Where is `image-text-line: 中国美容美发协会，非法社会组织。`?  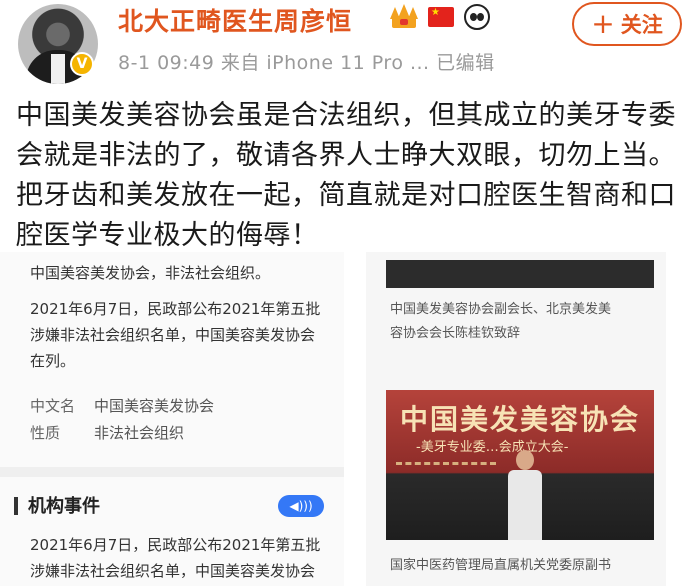
image-text-line: 中国美容美发协会，非法社会组织。 is located at coordinates (150, 273).